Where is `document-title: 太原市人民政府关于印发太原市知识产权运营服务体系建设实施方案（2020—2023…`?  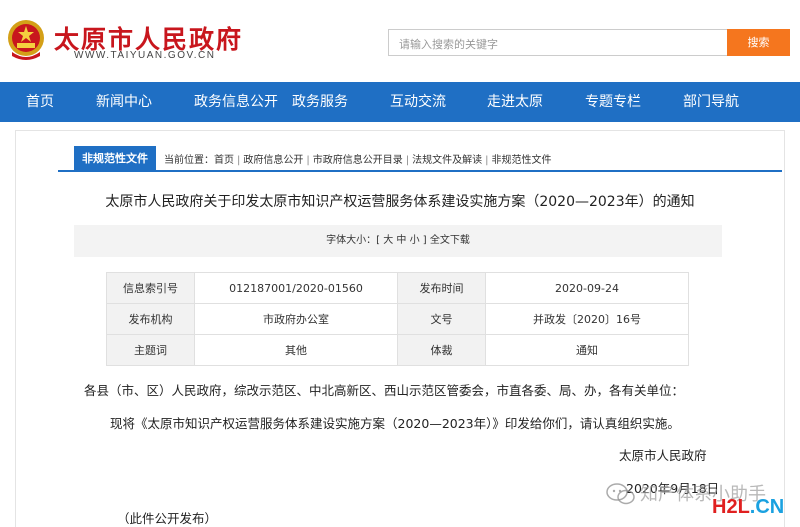 document-title: 太原市人民政府关于印发太原市知识产权运营服务体系建设实施方案（2020—2023… is located at coordinates (400, 202).